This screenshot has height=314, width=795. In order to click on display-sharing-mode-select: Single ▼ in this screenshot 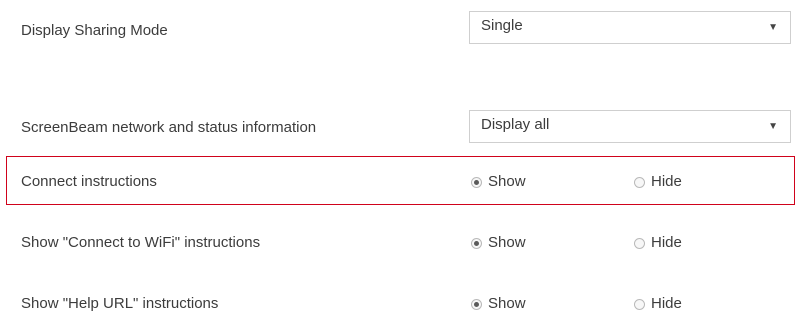, I will do `click(630, 27)`.